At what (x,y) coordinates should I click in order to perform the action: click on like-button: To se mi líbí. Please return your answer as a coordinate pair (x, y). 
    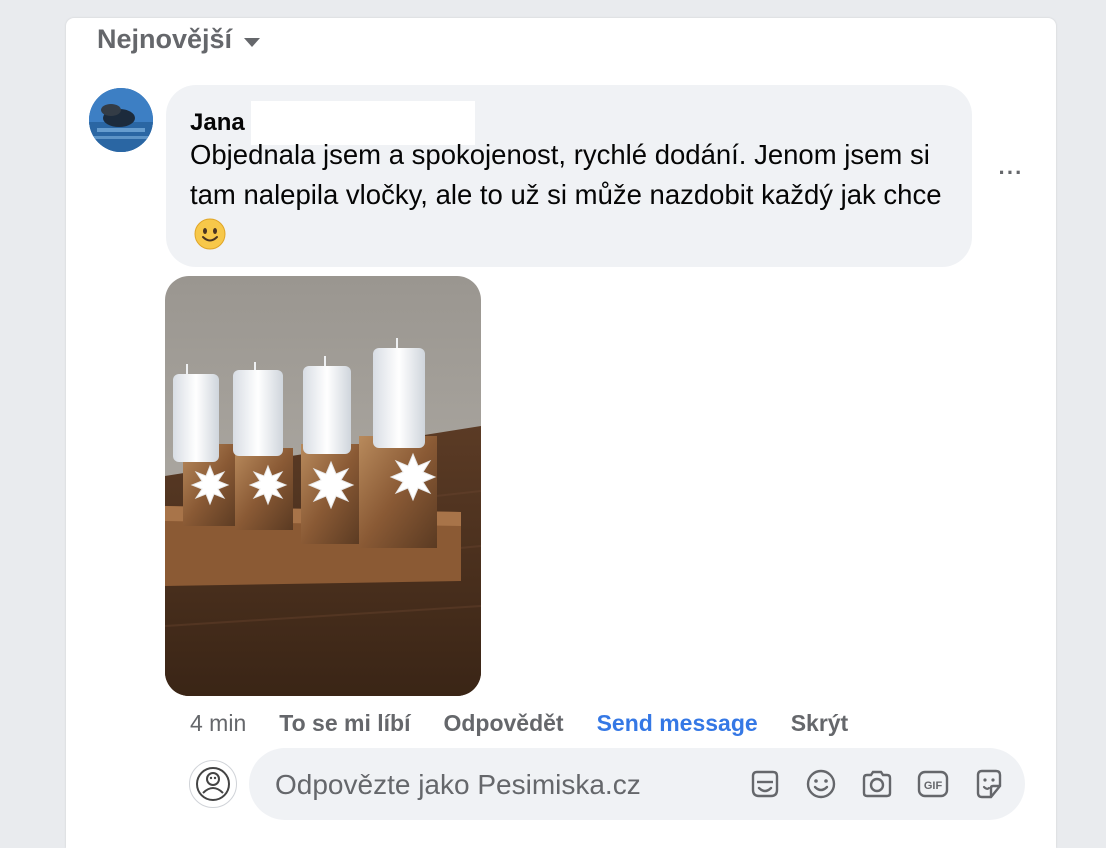
    Looking at the image, I should click on (344, 723).